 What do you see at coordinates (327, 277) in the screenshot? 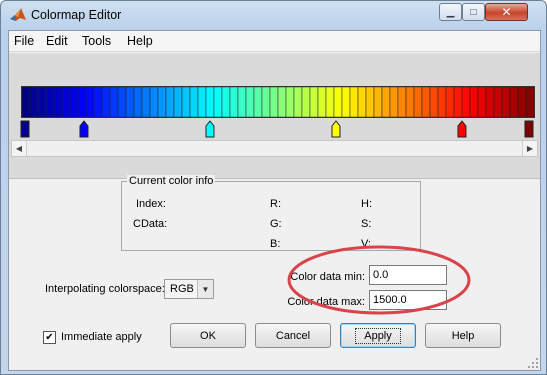
I see `color-data-min-label: Color data min:` at bounding box center [327, 277].